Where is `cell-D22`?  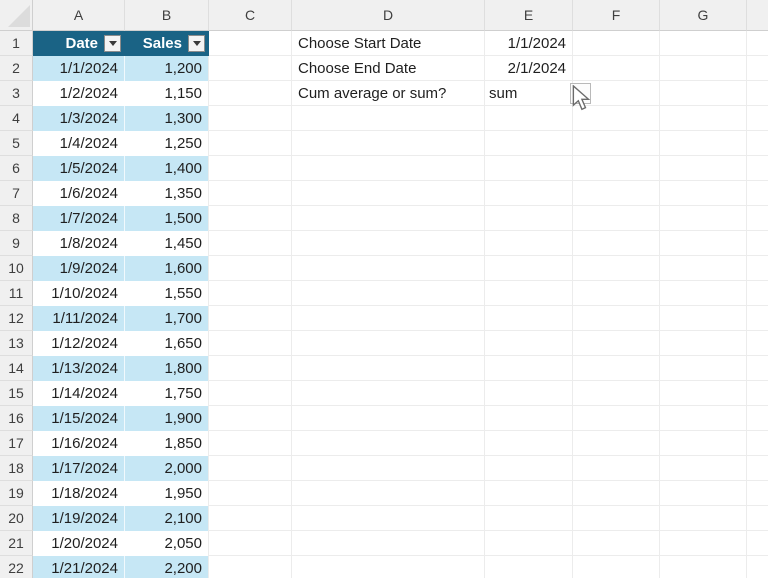
cell-D22 is located at coordinates (388, 567).